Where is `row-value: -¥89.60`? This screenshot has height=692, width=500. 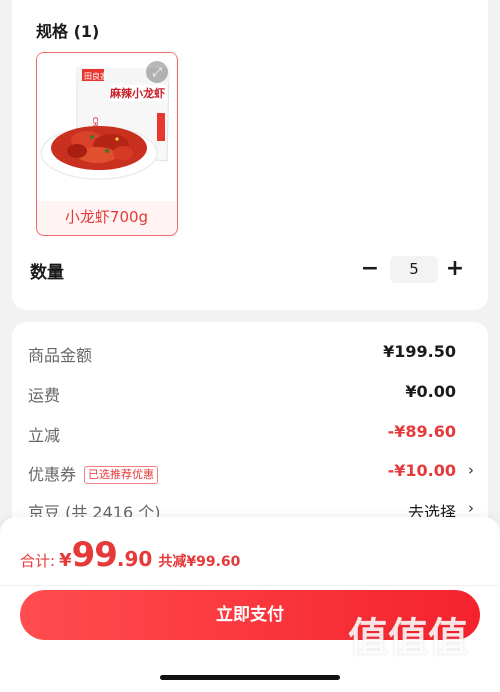
row-value: -¥89.60 is located at coordinates (421, 431).